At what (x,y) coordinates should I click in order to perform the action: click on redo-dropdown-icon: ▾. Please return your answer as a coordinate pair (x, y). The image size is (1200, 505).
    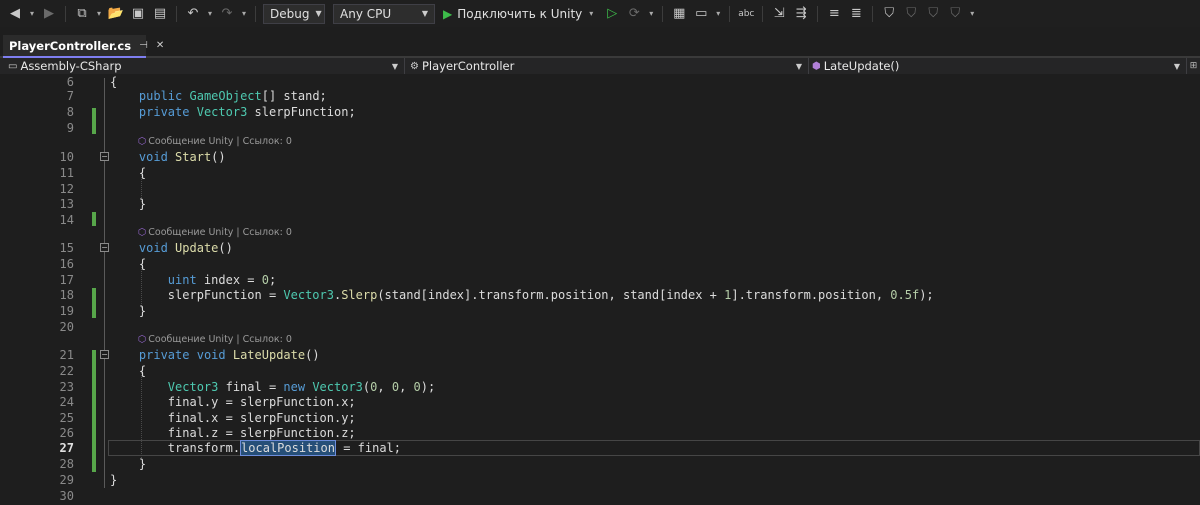
    Looking at the image, I should click on (244, 13).